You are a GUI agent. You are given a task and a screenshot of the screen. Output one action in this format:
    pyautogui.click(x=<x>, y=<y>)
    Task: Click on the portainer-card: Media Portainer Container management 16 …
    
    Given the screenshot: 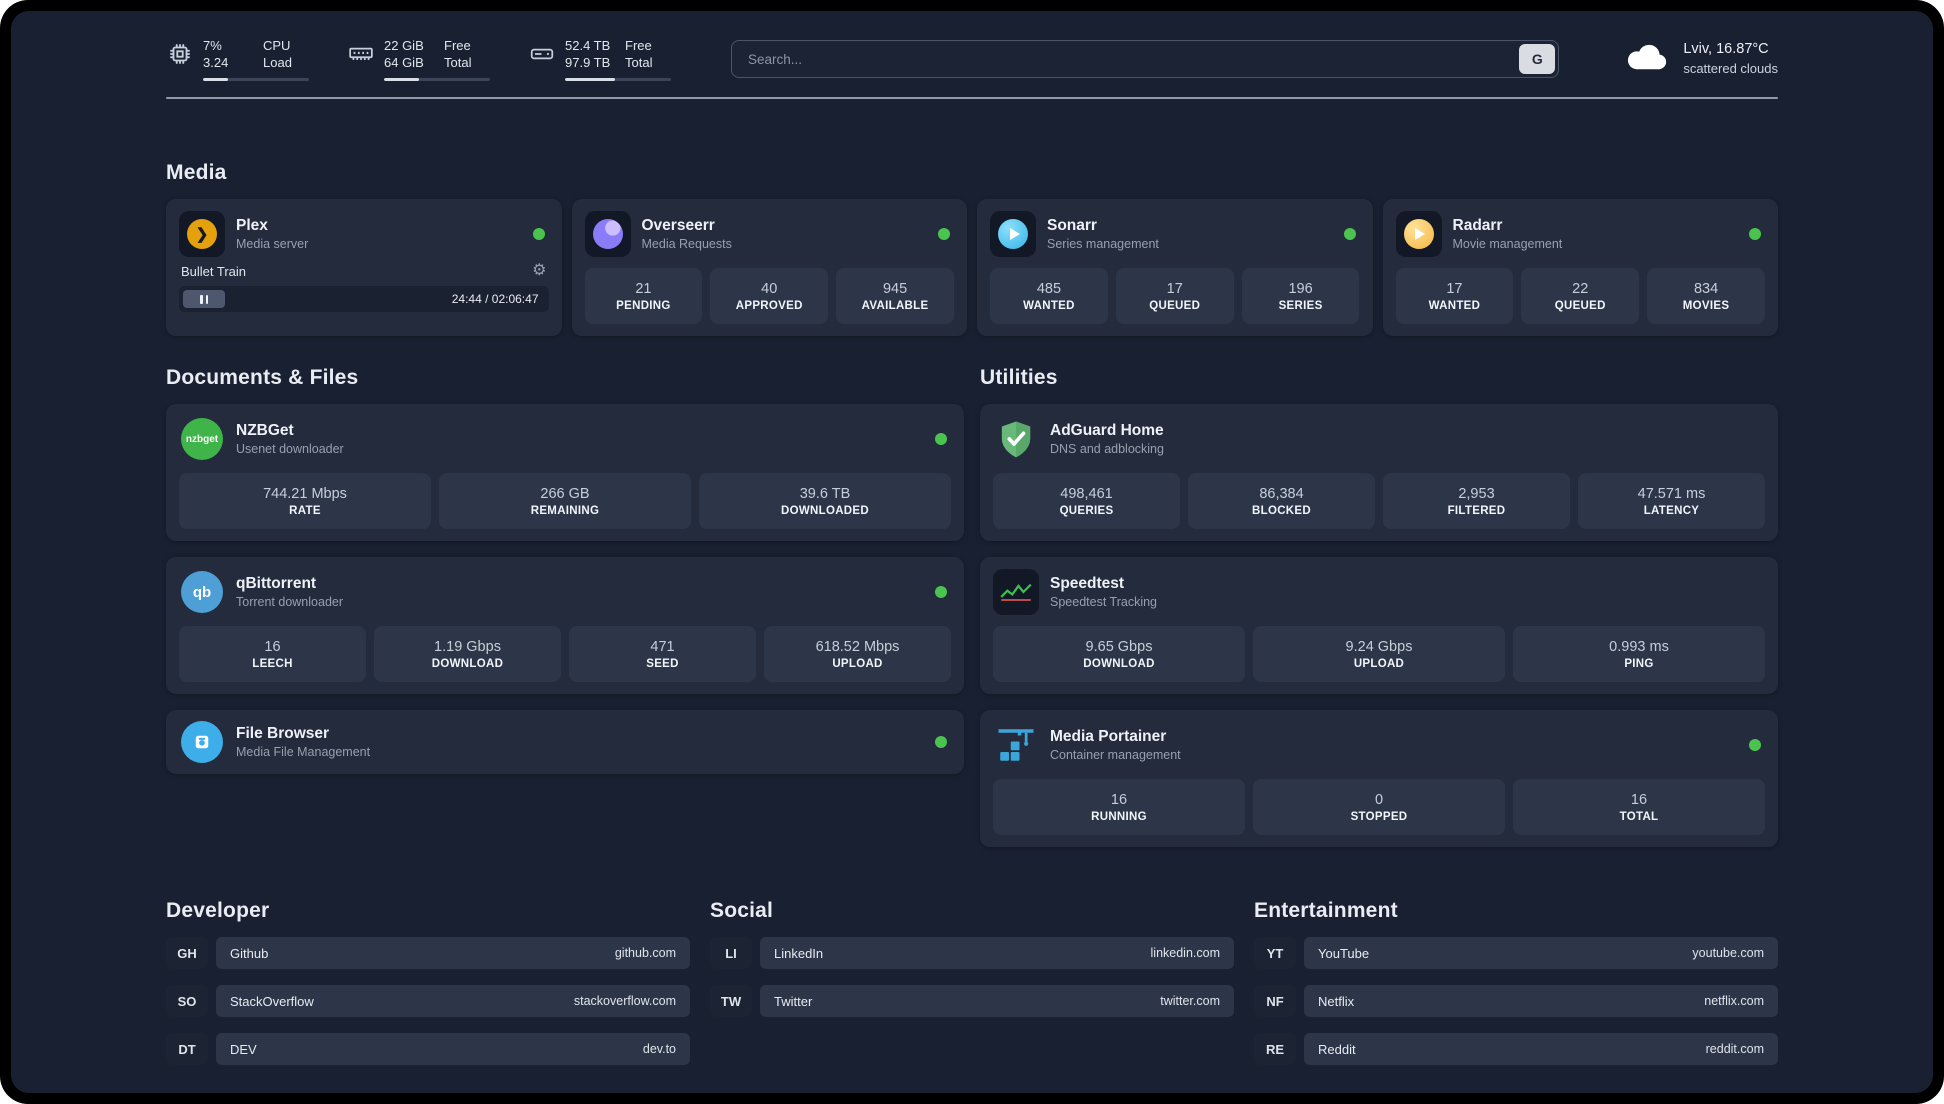 What is the action you would take?
    pyautogui.click(x=1379, y=778)
    